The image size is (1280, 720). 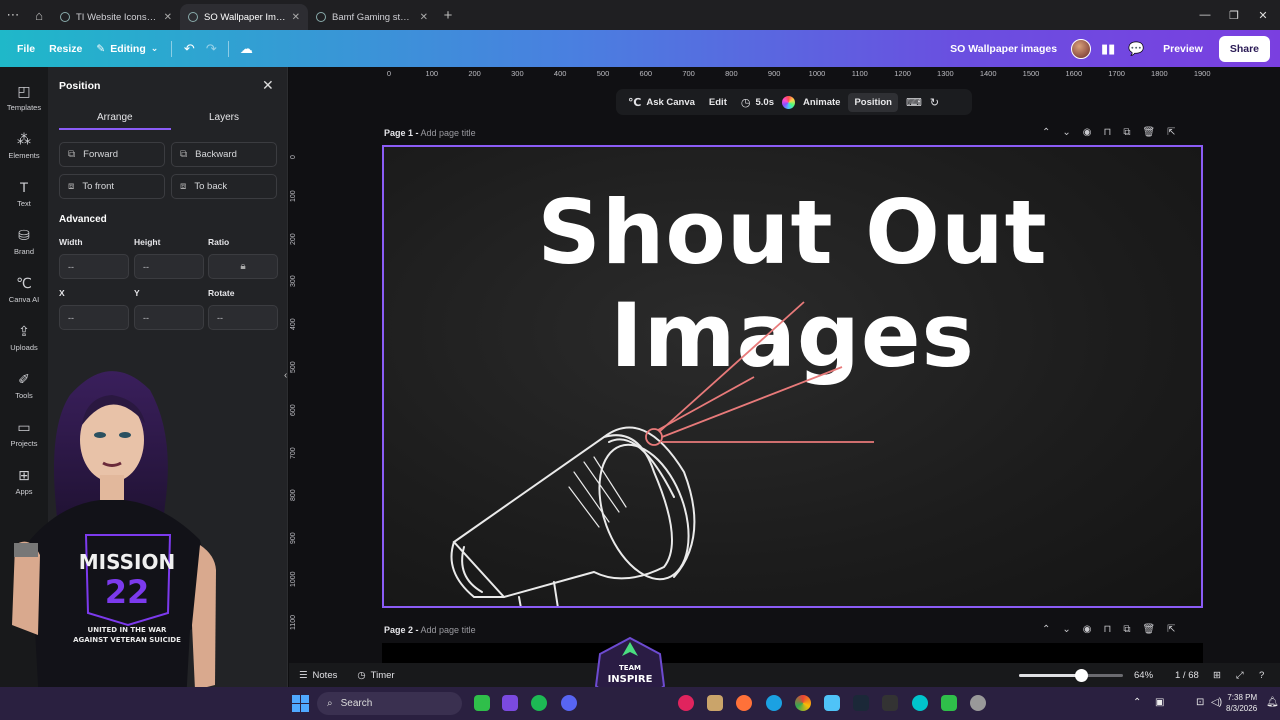 I want to click on volume-icon: ◁), so click(x=1216, y=702).